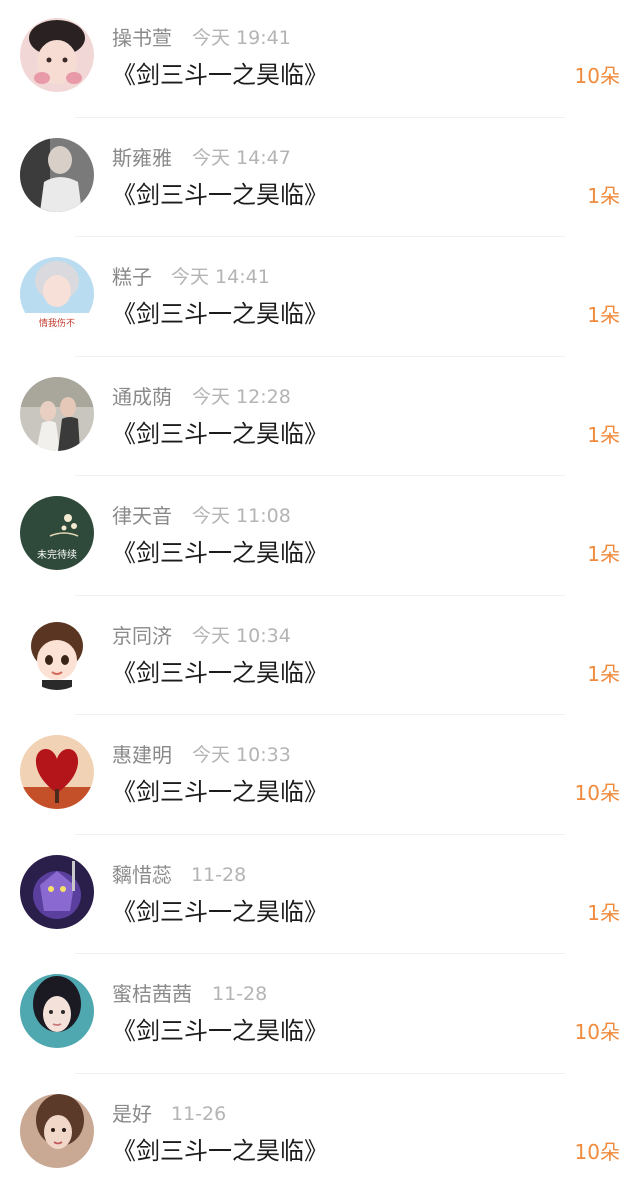 The image size is (640, 1195). Describe the element at coordinates (142, 755) in the screenshot. I see `user-name: 惠建明` at that location.